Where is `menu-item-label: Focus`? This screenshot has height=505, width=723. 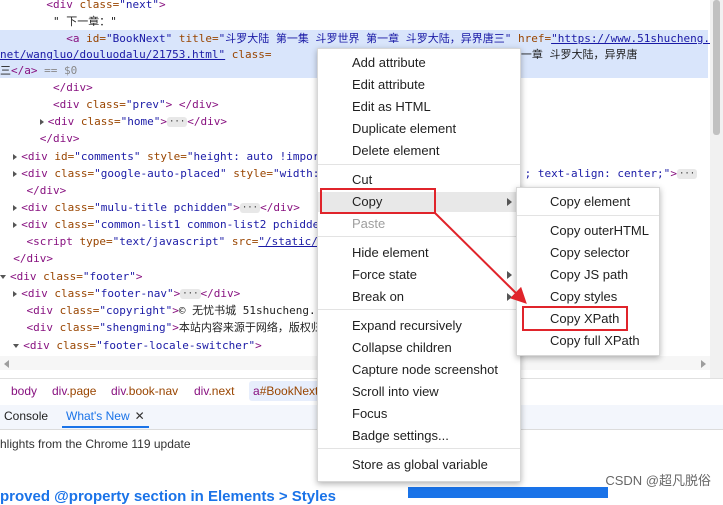
menu-item-label: Focus is located at coordinates (370, 413).